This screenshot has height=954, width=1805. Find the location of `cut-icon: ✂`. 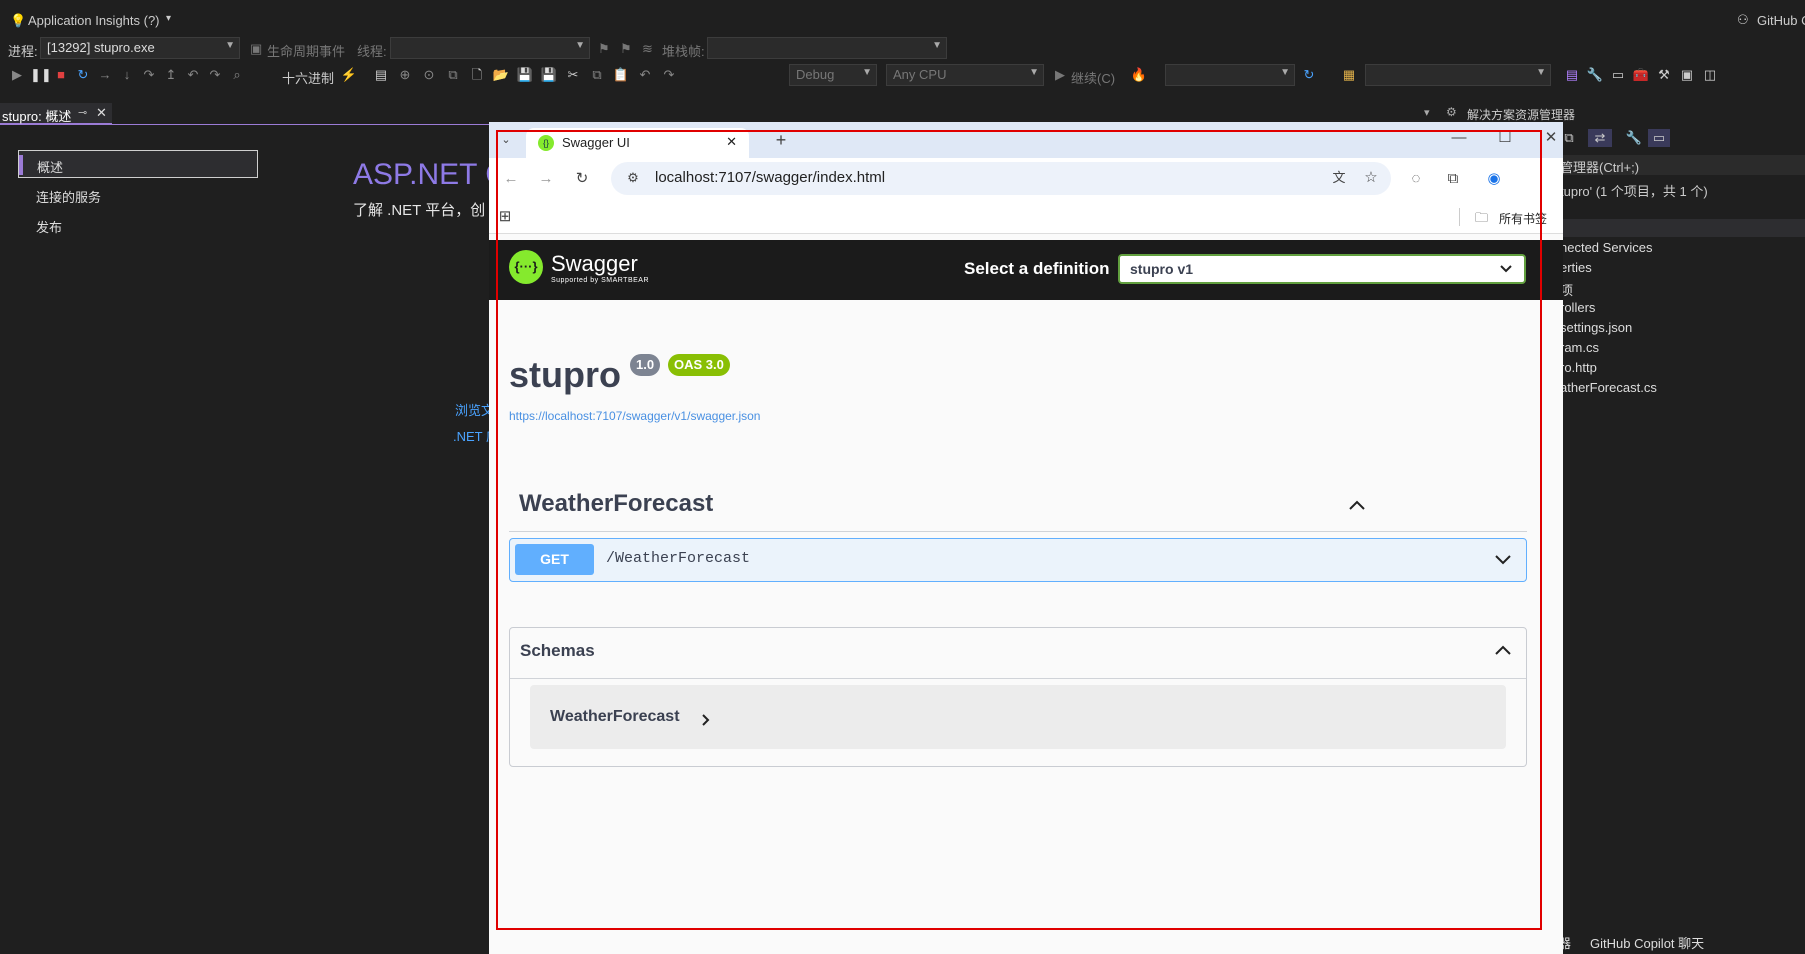

cut-icon: ✂ is located at coordinates (573, 75).